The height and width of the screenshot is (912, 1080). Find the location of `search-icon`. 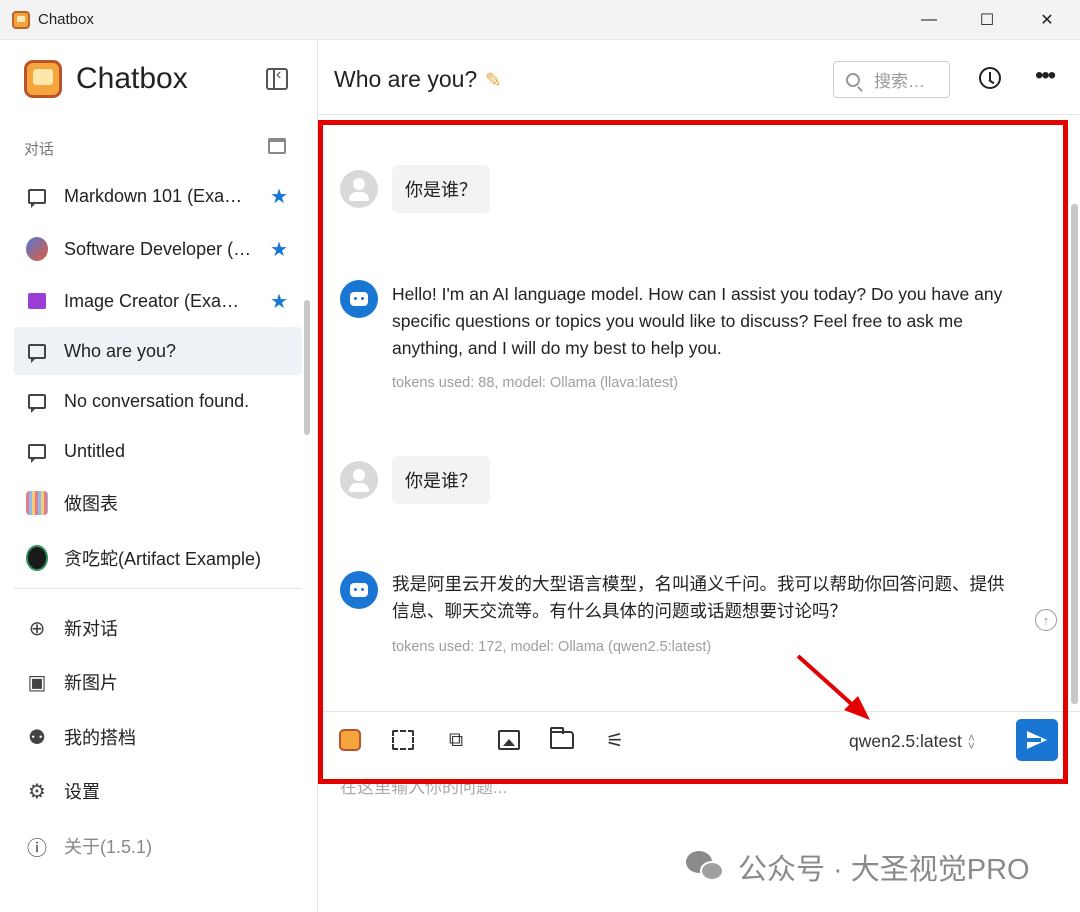

search-icon is located at coordinates (853, 79).